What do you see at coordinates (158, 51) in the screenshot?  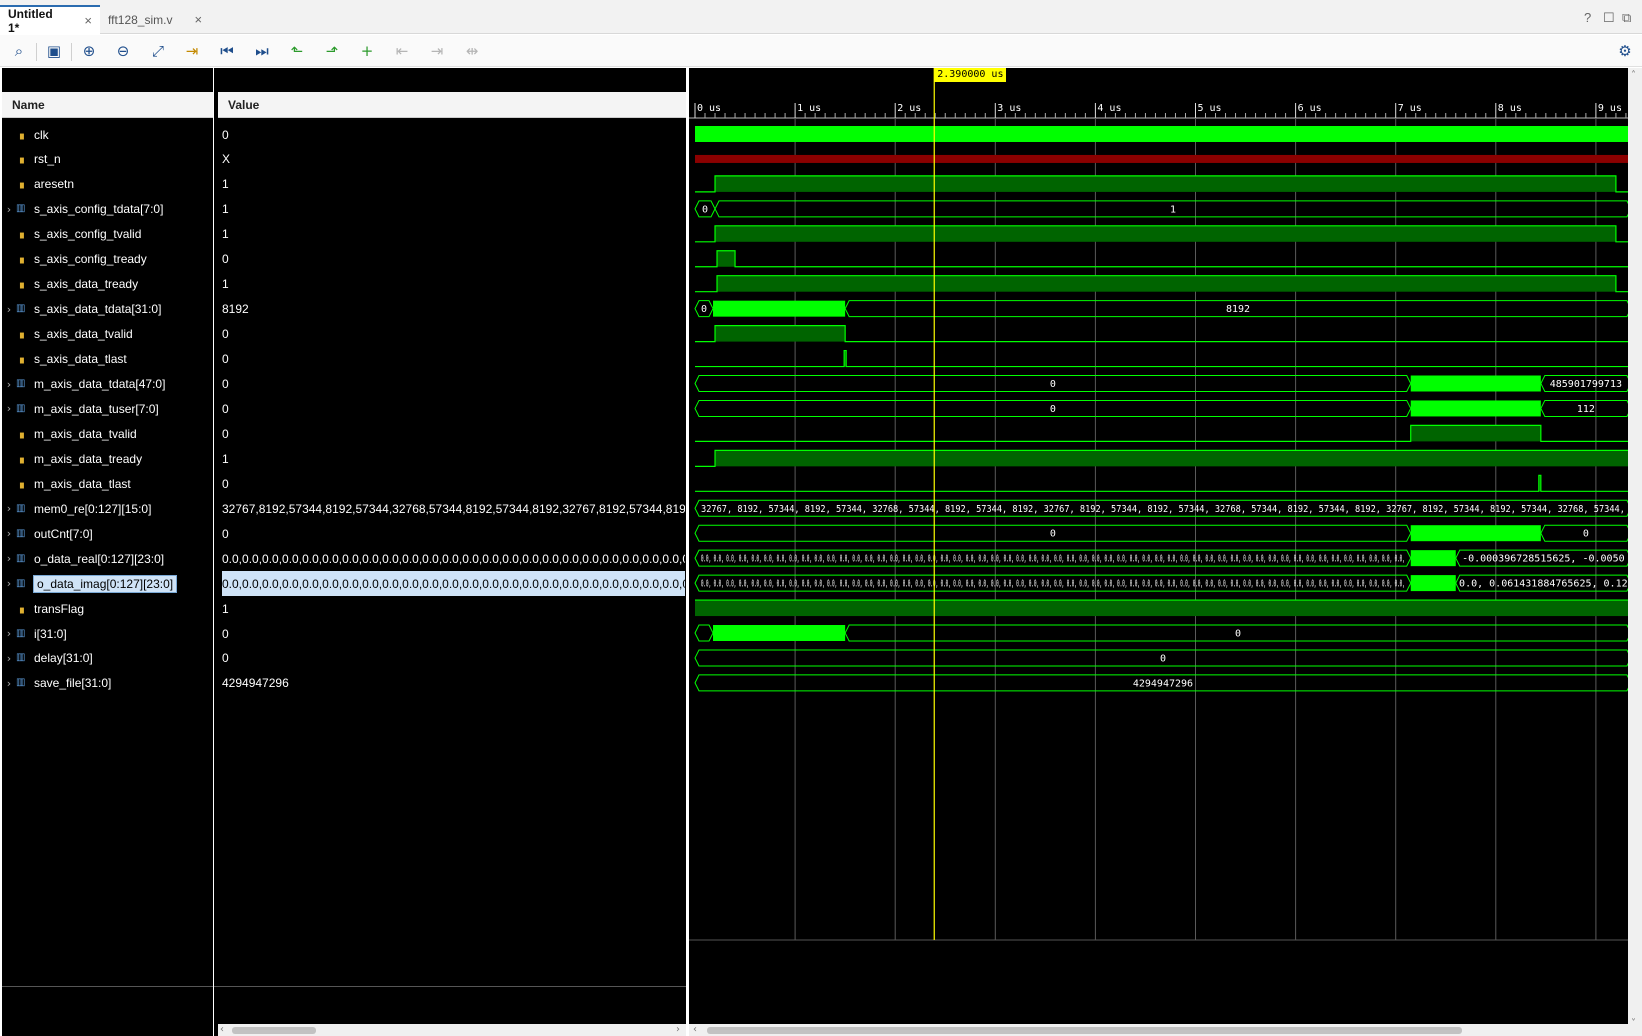 I see `zoom-fit-icon: ⤢` at bounding box center [158, 51].